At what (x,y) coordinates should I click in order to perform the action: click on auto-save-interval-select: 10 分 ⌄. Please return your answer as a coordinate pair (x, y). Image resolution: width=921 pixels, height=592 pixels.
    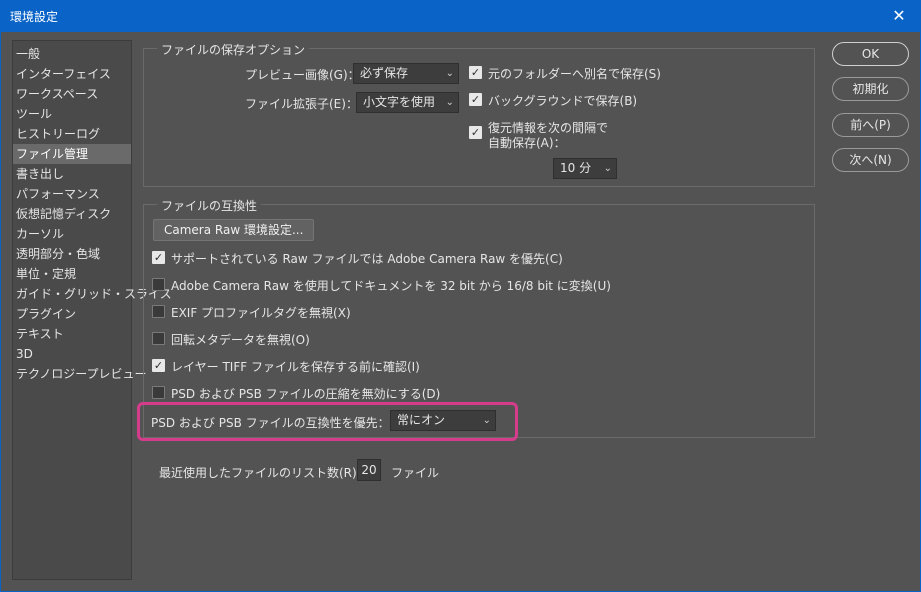
    Looking at the image, I should click on (585, 168).